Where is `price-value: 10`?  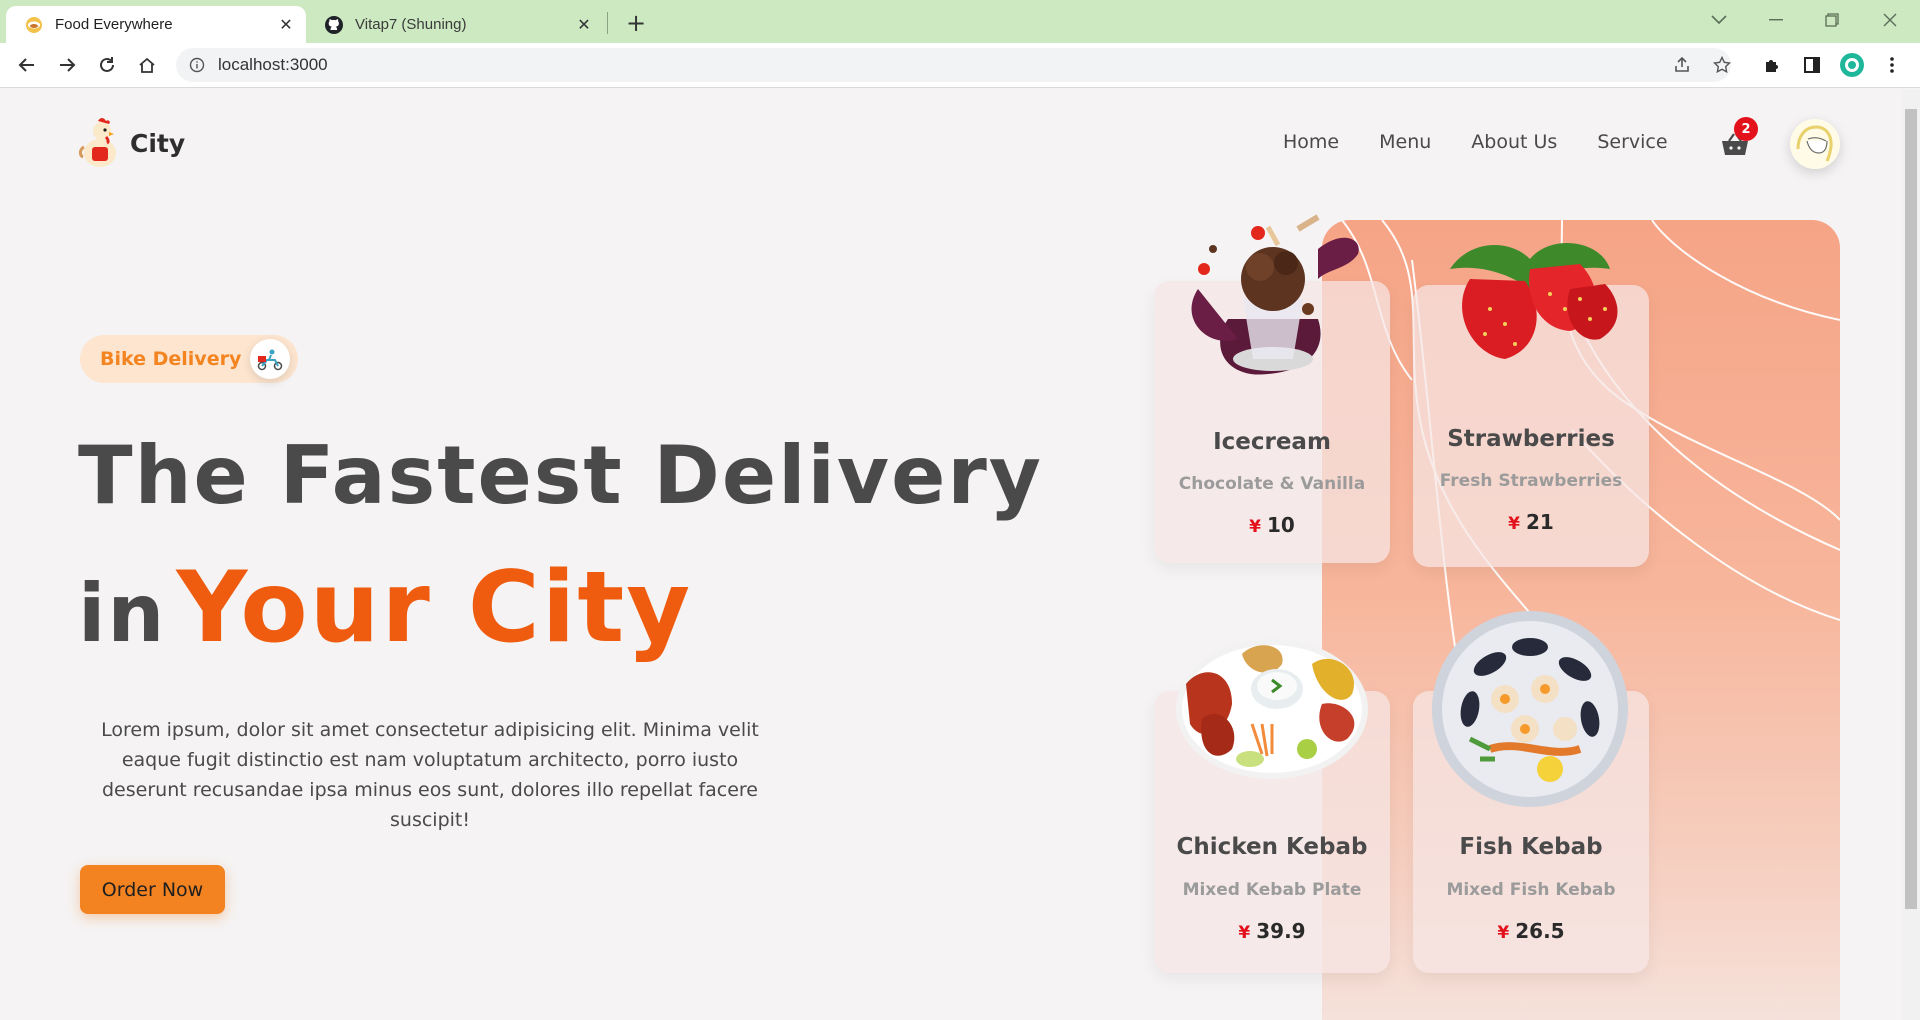
price-value: 10 is located at coordinates (1281, 525).